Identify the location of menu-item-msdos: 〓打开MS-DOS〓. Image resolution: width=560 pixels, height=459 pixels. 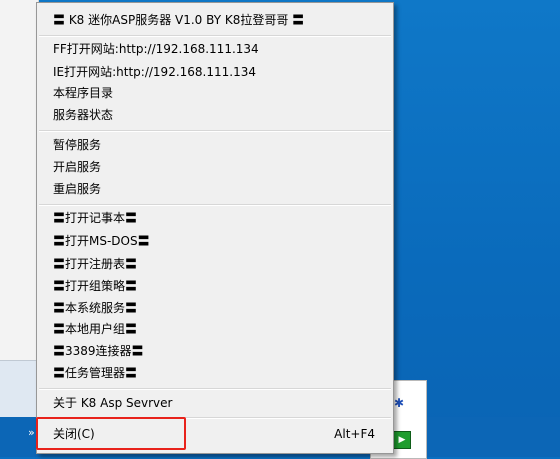
(215, 241).